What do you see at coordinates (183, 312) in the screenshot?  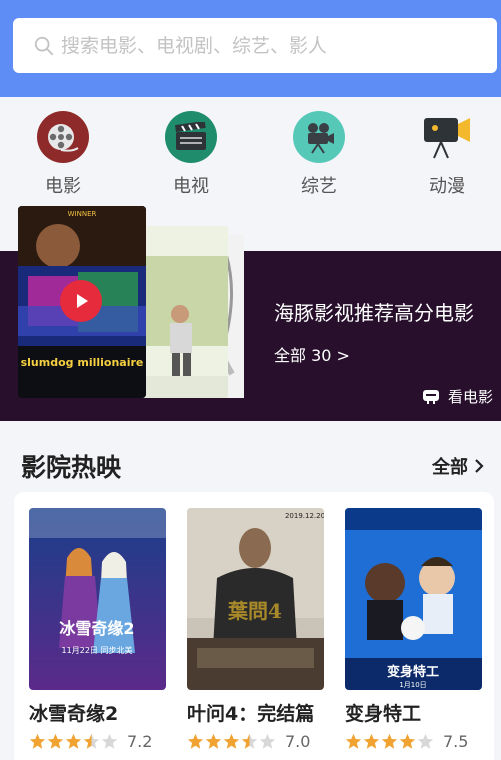 I see `banner-poster-middle` at bounding box center [183, 312].